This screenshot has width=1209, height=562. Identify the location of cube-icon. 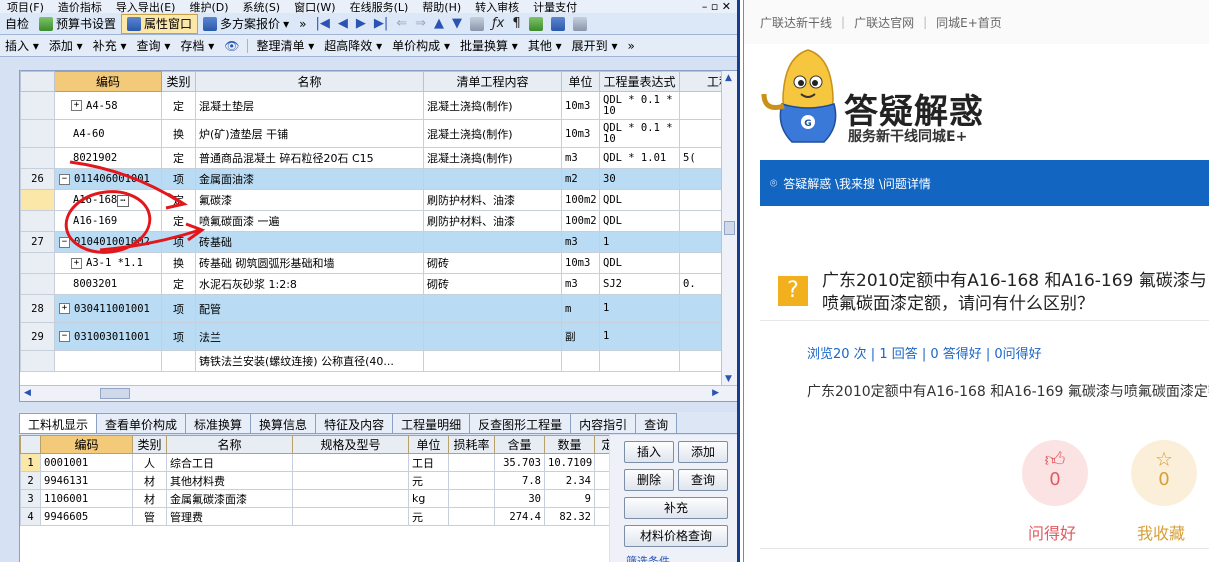
(535, 23).